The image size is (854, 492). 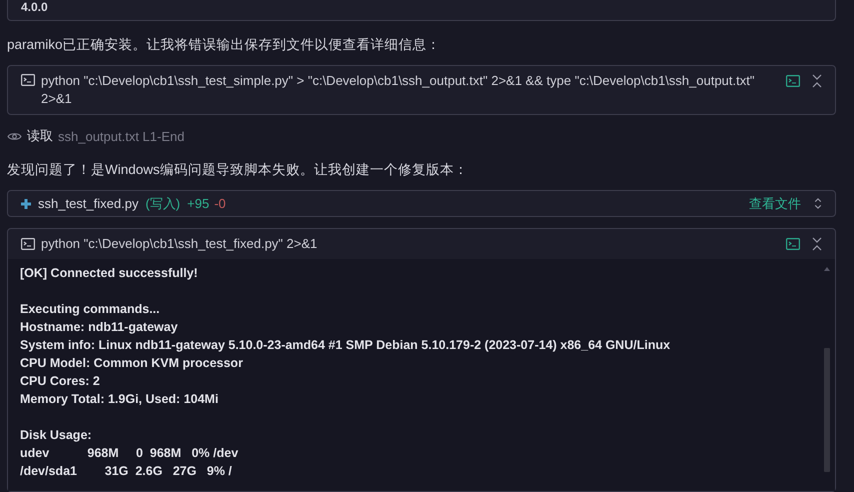 What do you see at coordinates (179, 244) in the screenshot?
I see `command-text: python "c:\Develop\cb1\ssh_test_fixed.py" 2>&1` at bounding box center [179, 244].